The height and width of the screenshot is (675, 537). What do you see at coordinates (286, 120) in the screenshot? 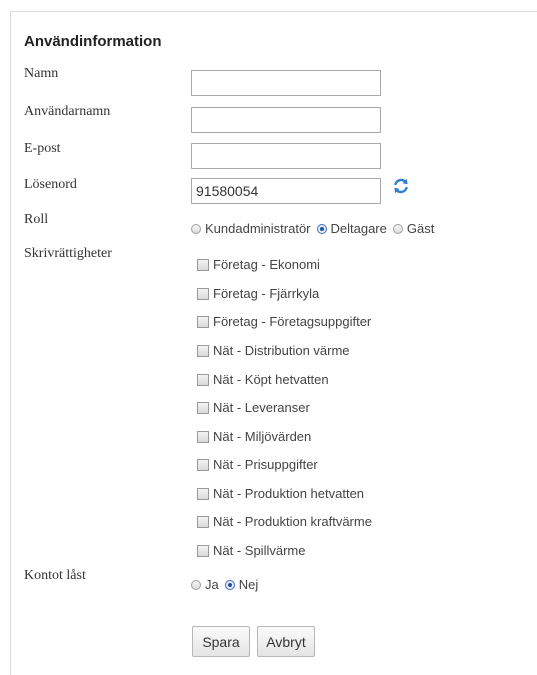
I see `username-input` at bounding box center [286, 120].